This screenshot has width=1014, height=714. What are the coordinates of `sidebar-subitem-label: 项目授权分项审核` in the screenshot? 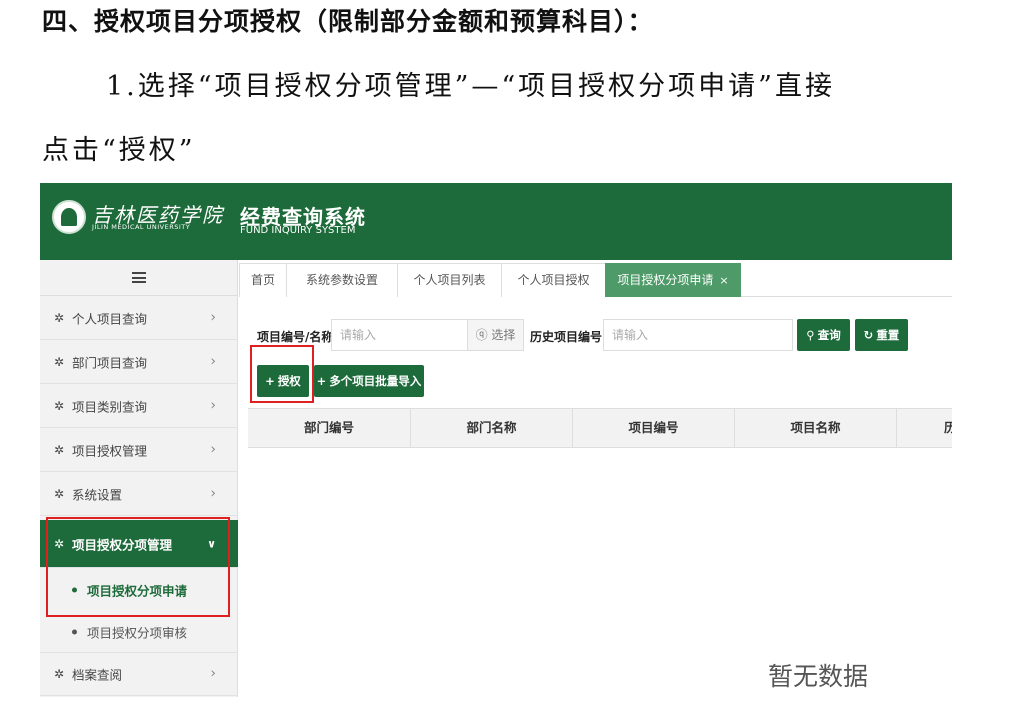 It's located at (137, 633).